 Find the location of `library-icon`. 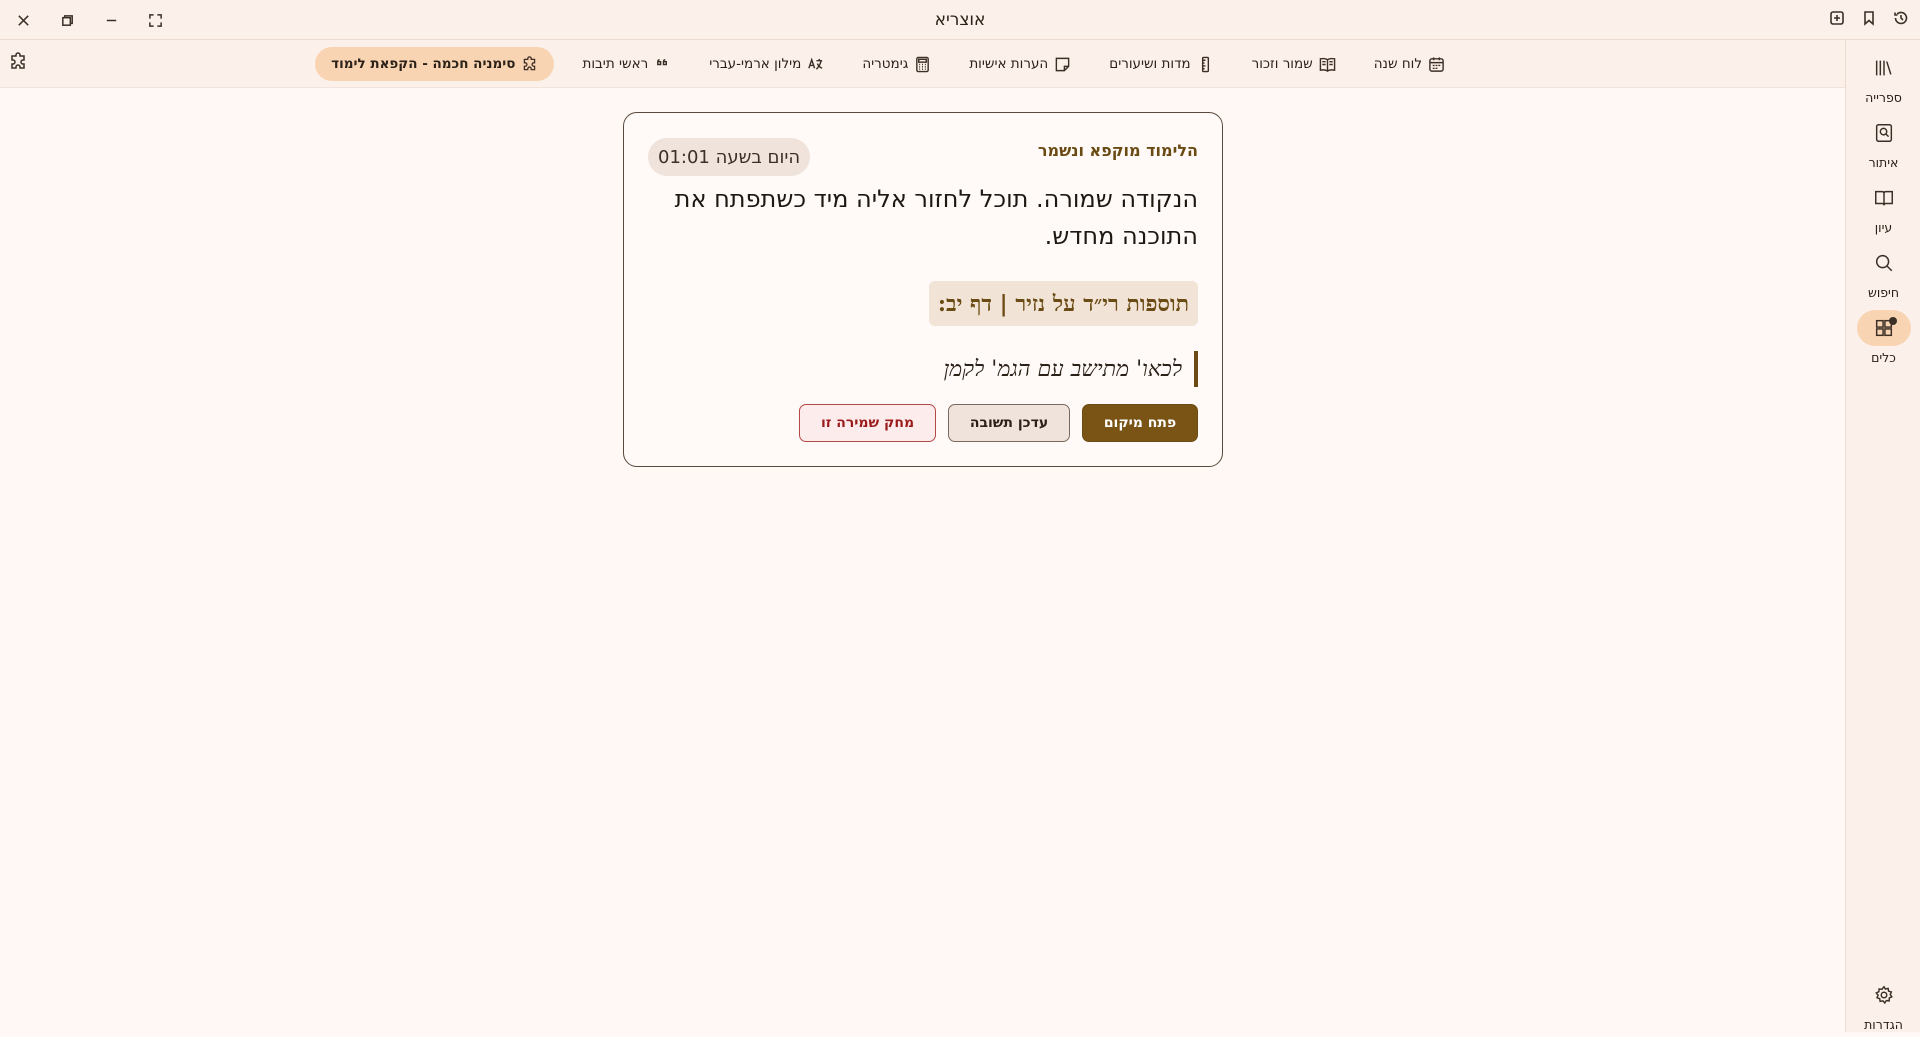

library-icon is located at coordinates (1883, 68).